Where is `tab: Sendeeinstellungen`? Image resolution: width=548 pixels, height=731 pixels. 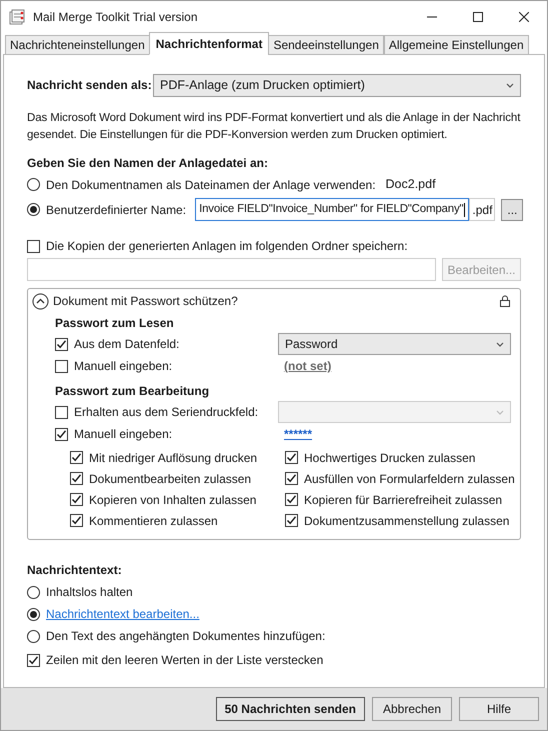 tab: Sendeeinstellungen is located at coordinates (326, 45).